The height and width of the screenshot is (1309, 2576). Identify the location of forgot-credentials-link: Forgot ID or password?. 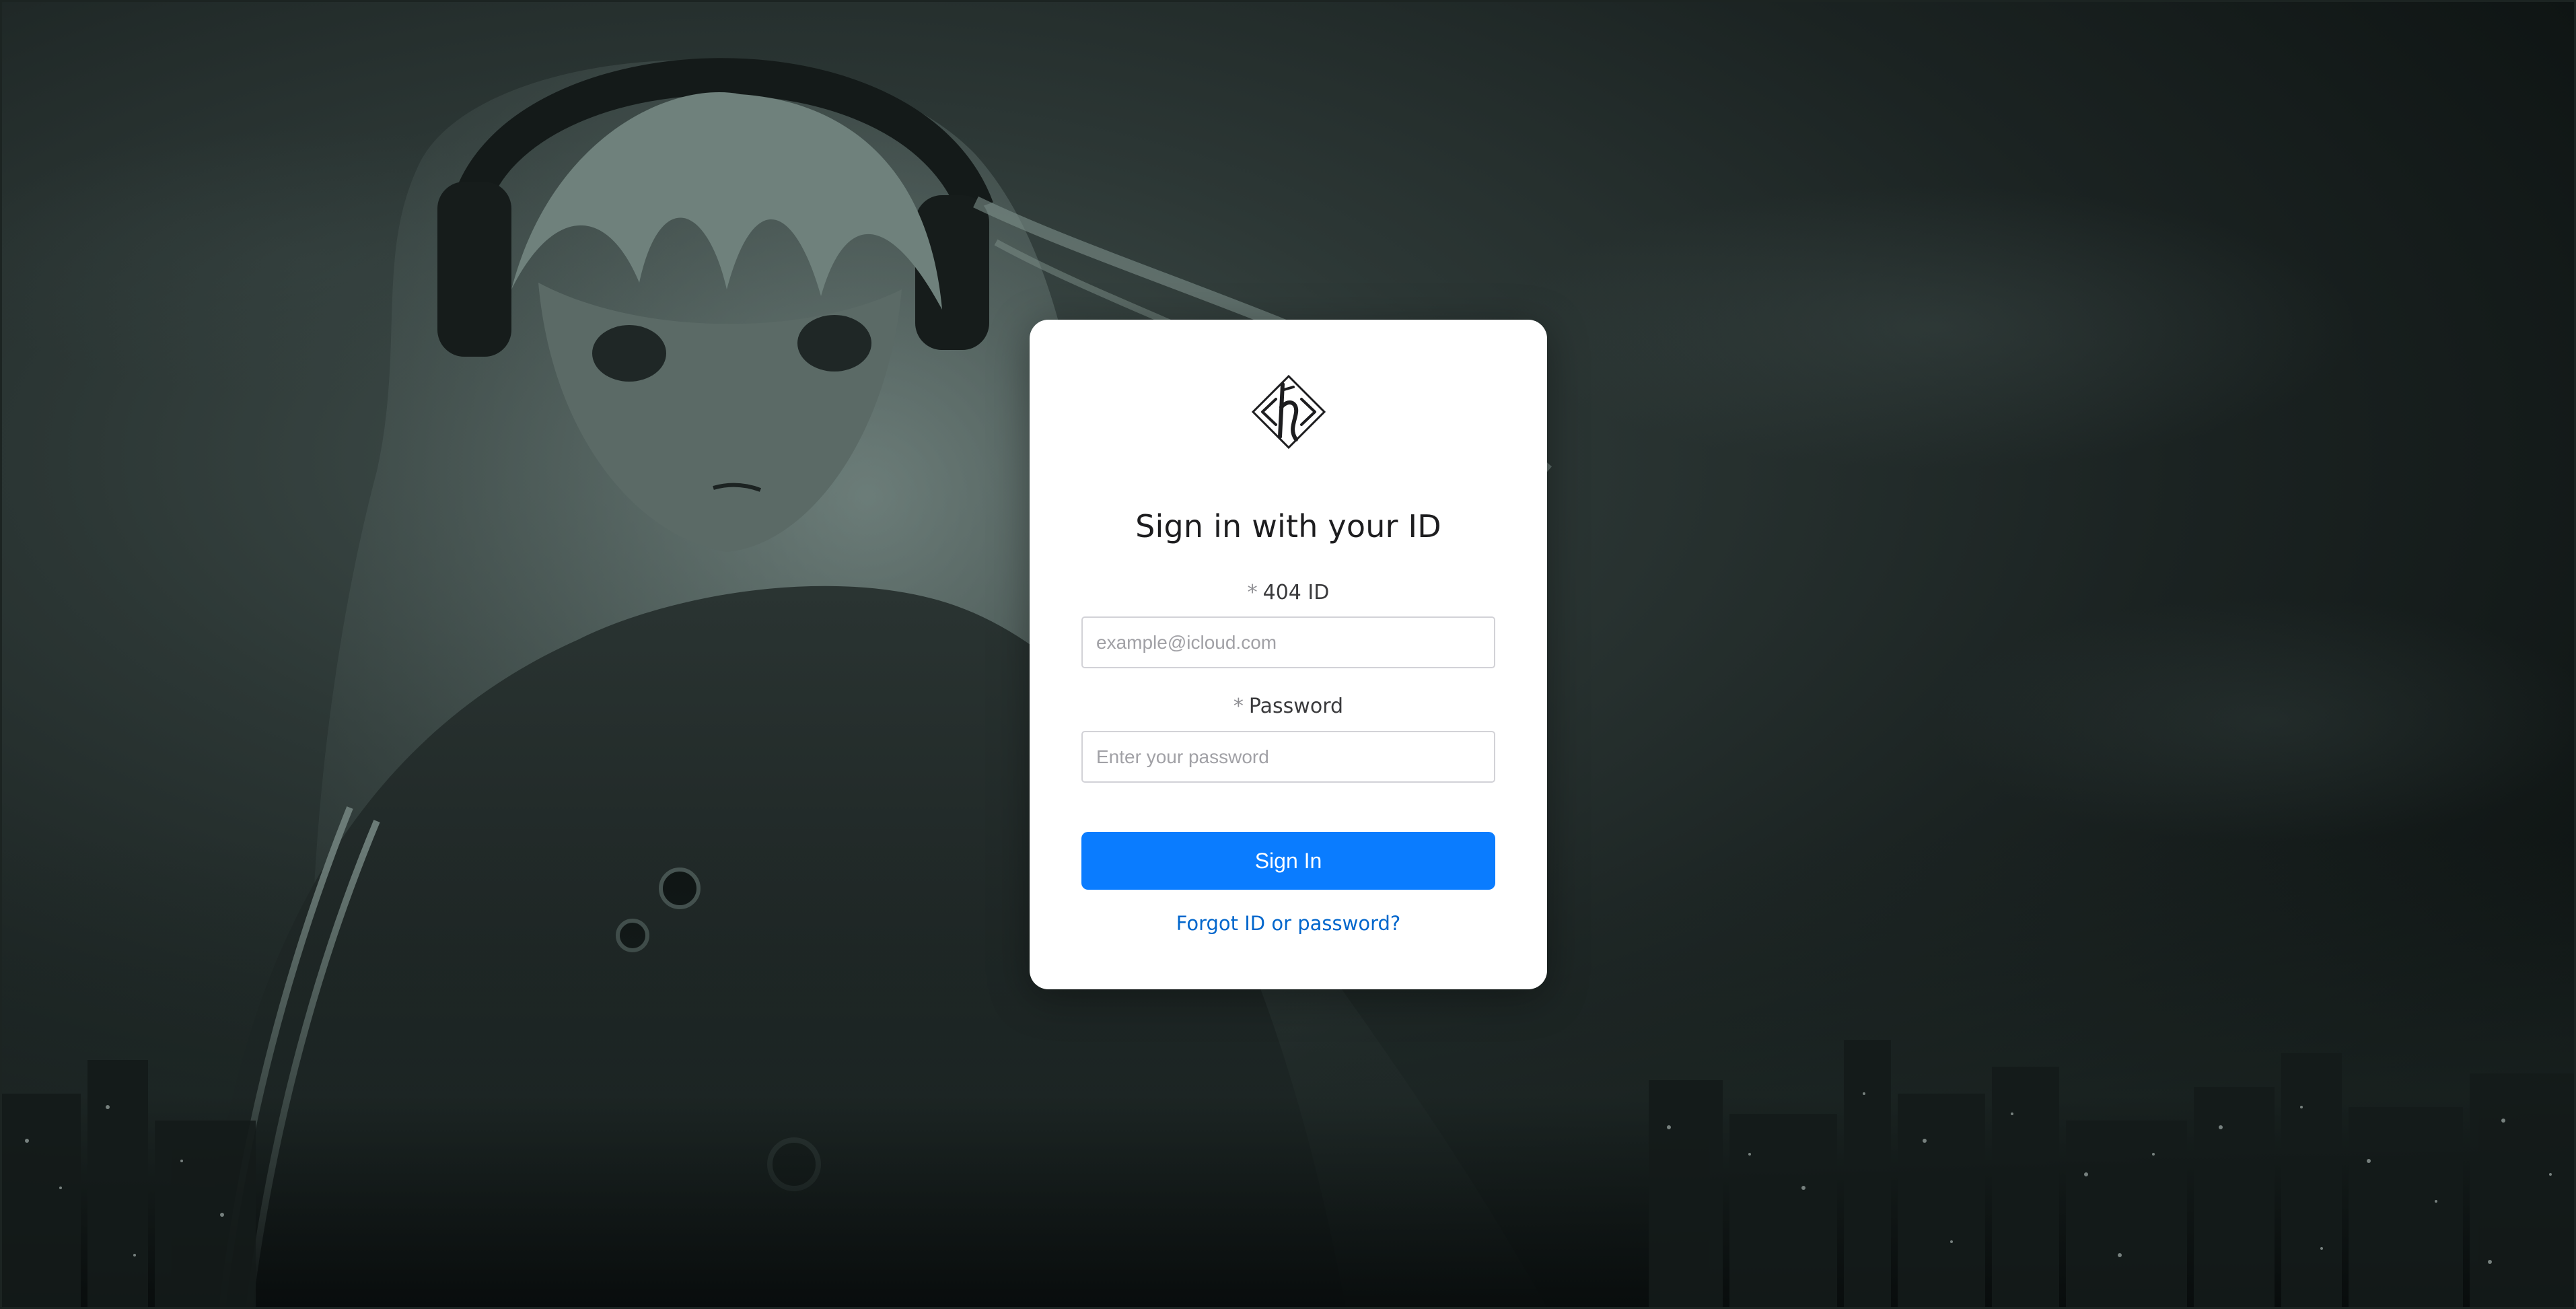
(1288, 923).